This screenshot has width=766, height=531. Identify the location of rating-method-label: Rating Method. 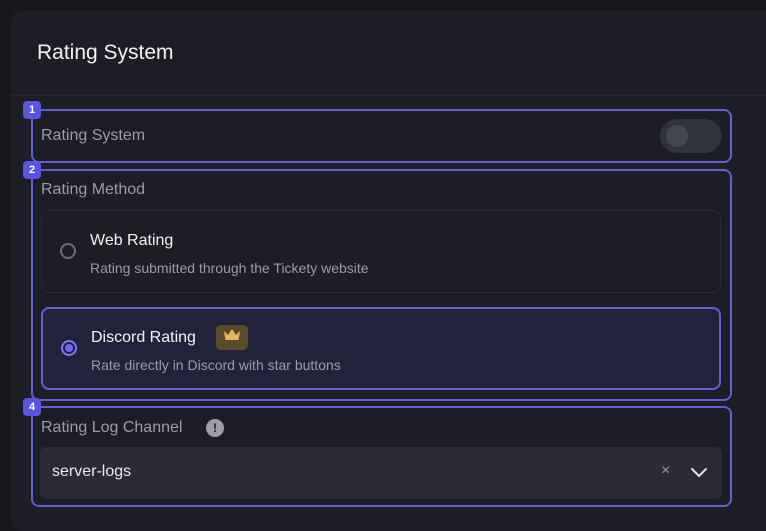
(93, 189).